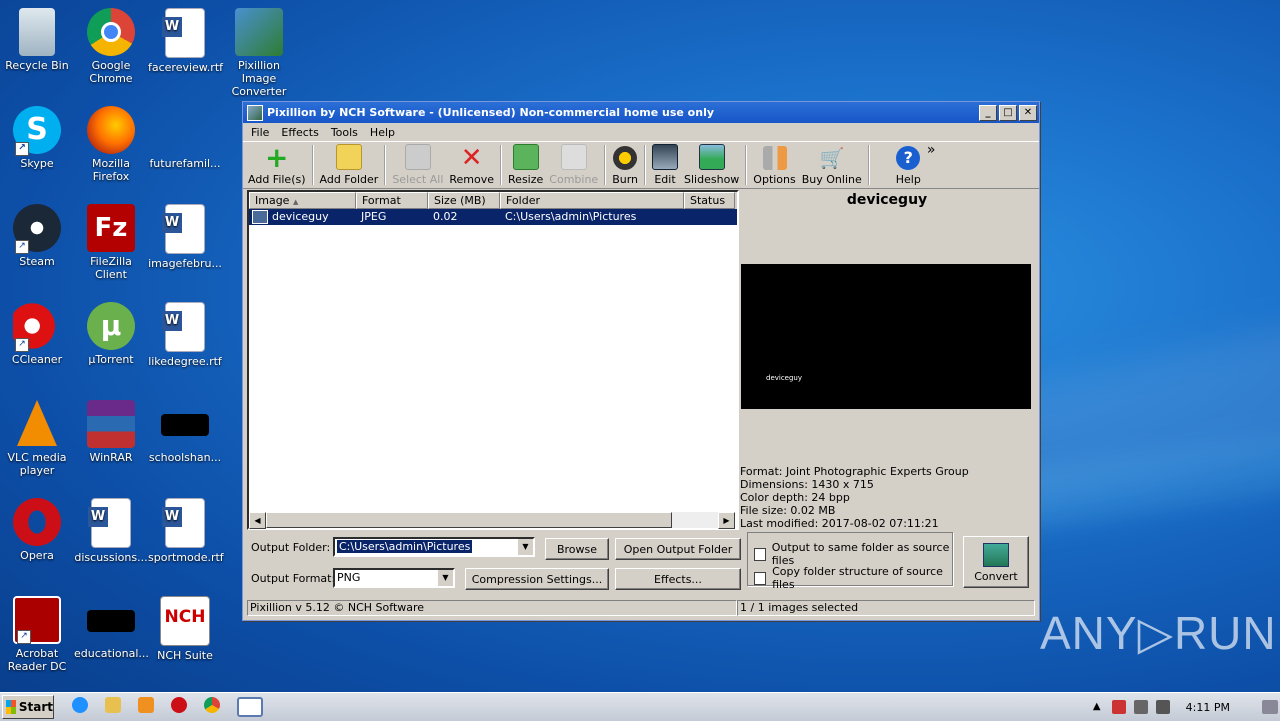  What do you see at coordinates (394, 578) in the screenshot?
I see `output-format-select: PNG ▼` at bounding box center [394, 578].